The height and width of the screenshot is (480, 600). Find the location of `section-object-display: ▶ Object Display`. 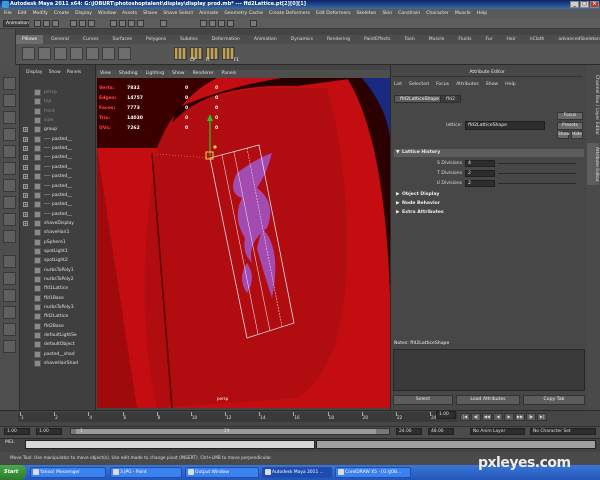

section-object-display: ▶ Object Display is located at coordinates (489, 195).